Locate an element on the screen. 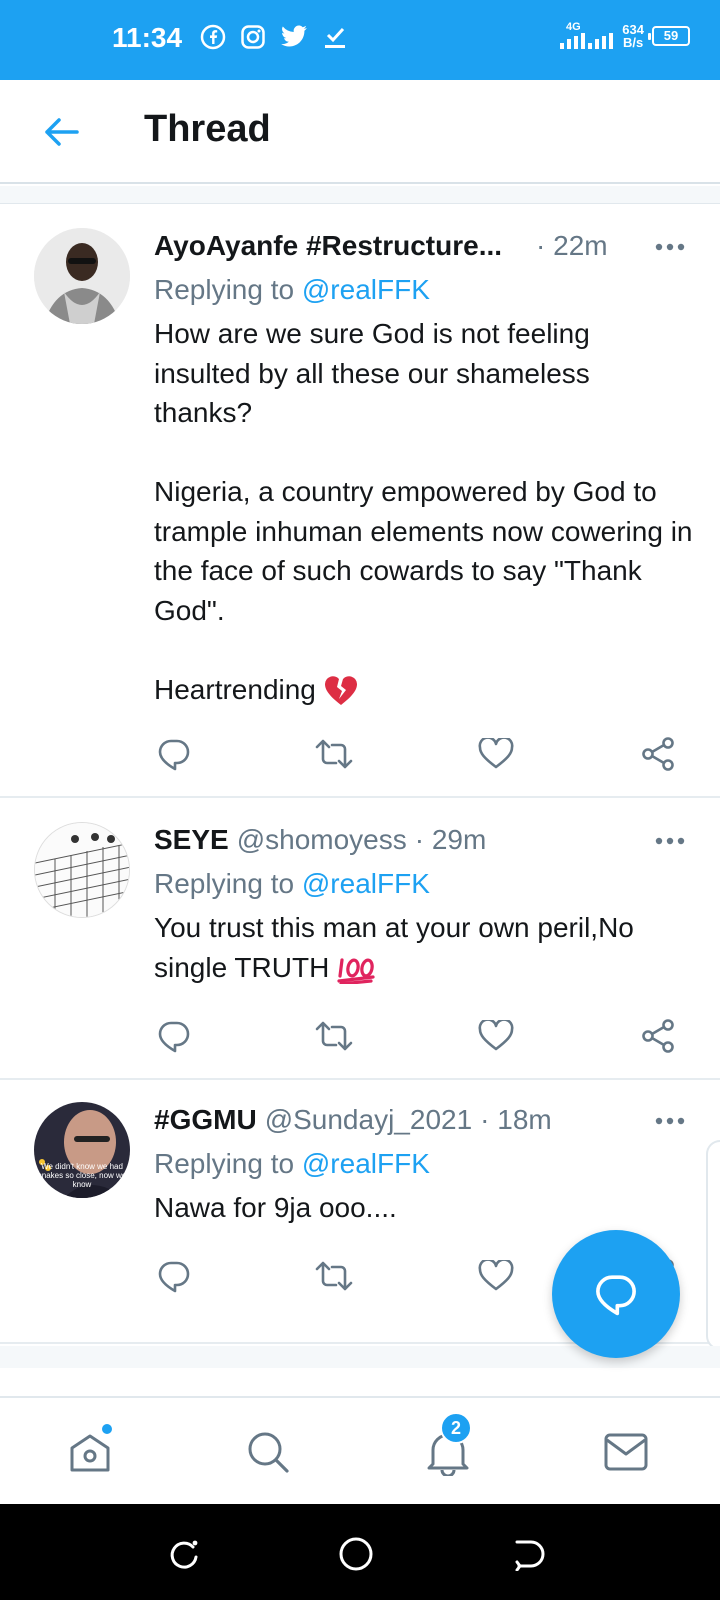 The width and height of the screenshot is (720, 1600). speed-value: 634 is located at coordinates (633, 29).